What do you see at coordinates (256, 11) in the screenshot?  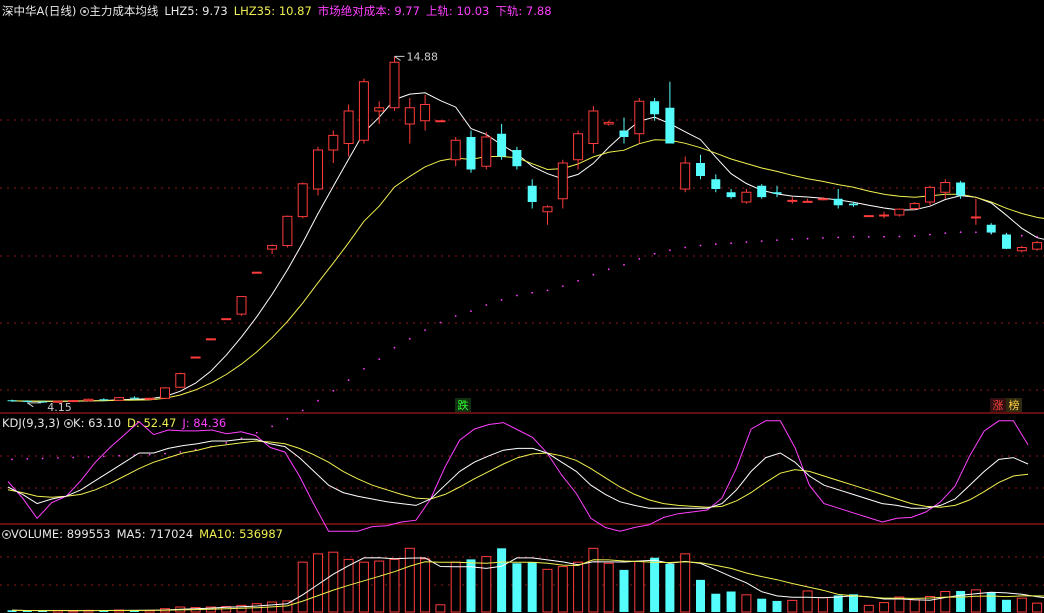 I see `lhz35-label: LHZ35:` at bounding box center [256, 11].